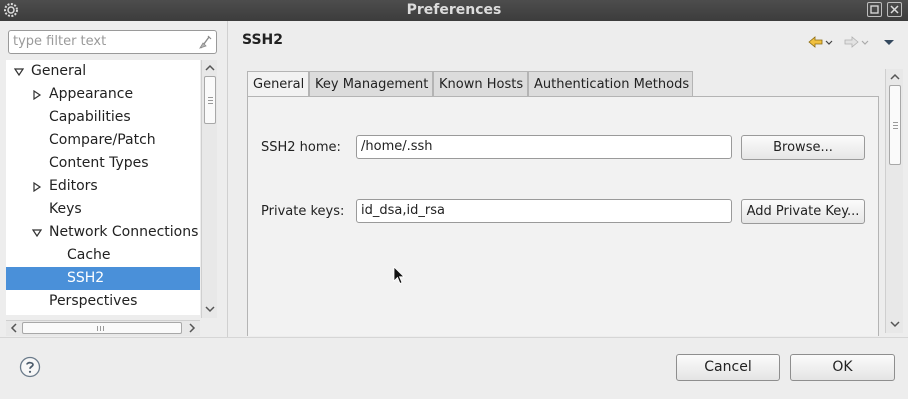 This screenshot has width=908, height=399. I want to click on menu-dropdown-icon, so click(889, 42).